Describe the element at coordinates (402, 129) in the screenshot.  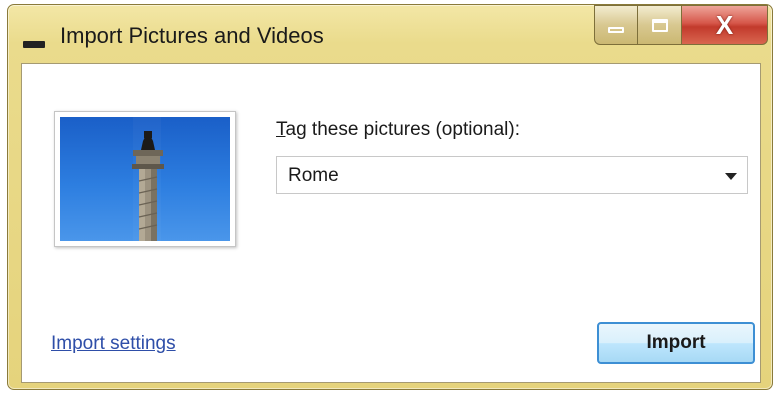
I see `tag-label-text: ag these pictures (optional):` at that location.